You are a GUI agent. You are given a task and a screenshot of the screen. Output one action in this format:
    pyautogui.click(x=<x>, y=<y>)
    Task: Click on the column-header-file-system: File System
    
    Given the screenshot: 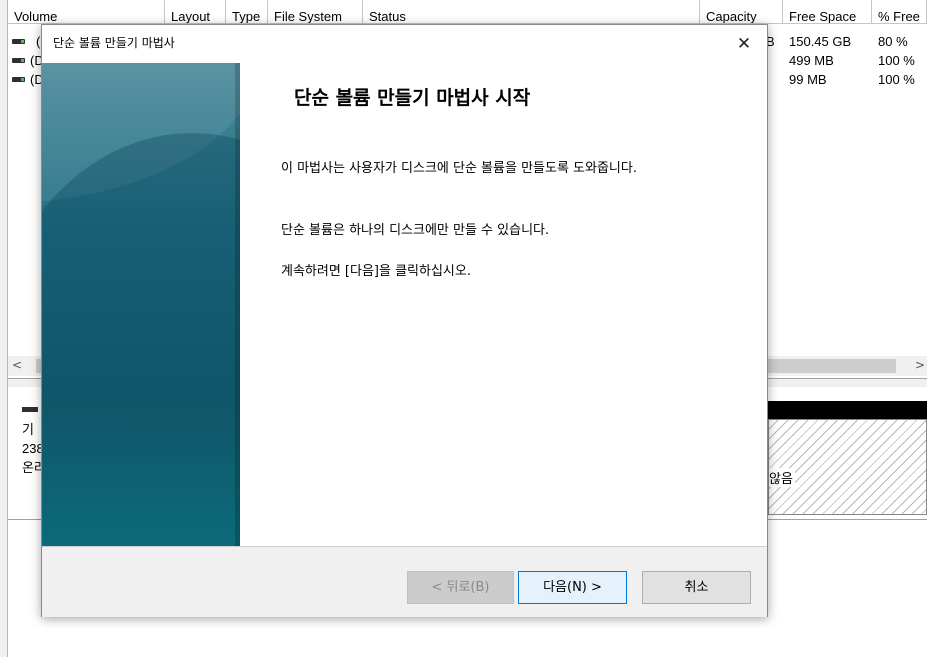 What is the action you would take?
    pyautogui.click(x=315, y=12)
    